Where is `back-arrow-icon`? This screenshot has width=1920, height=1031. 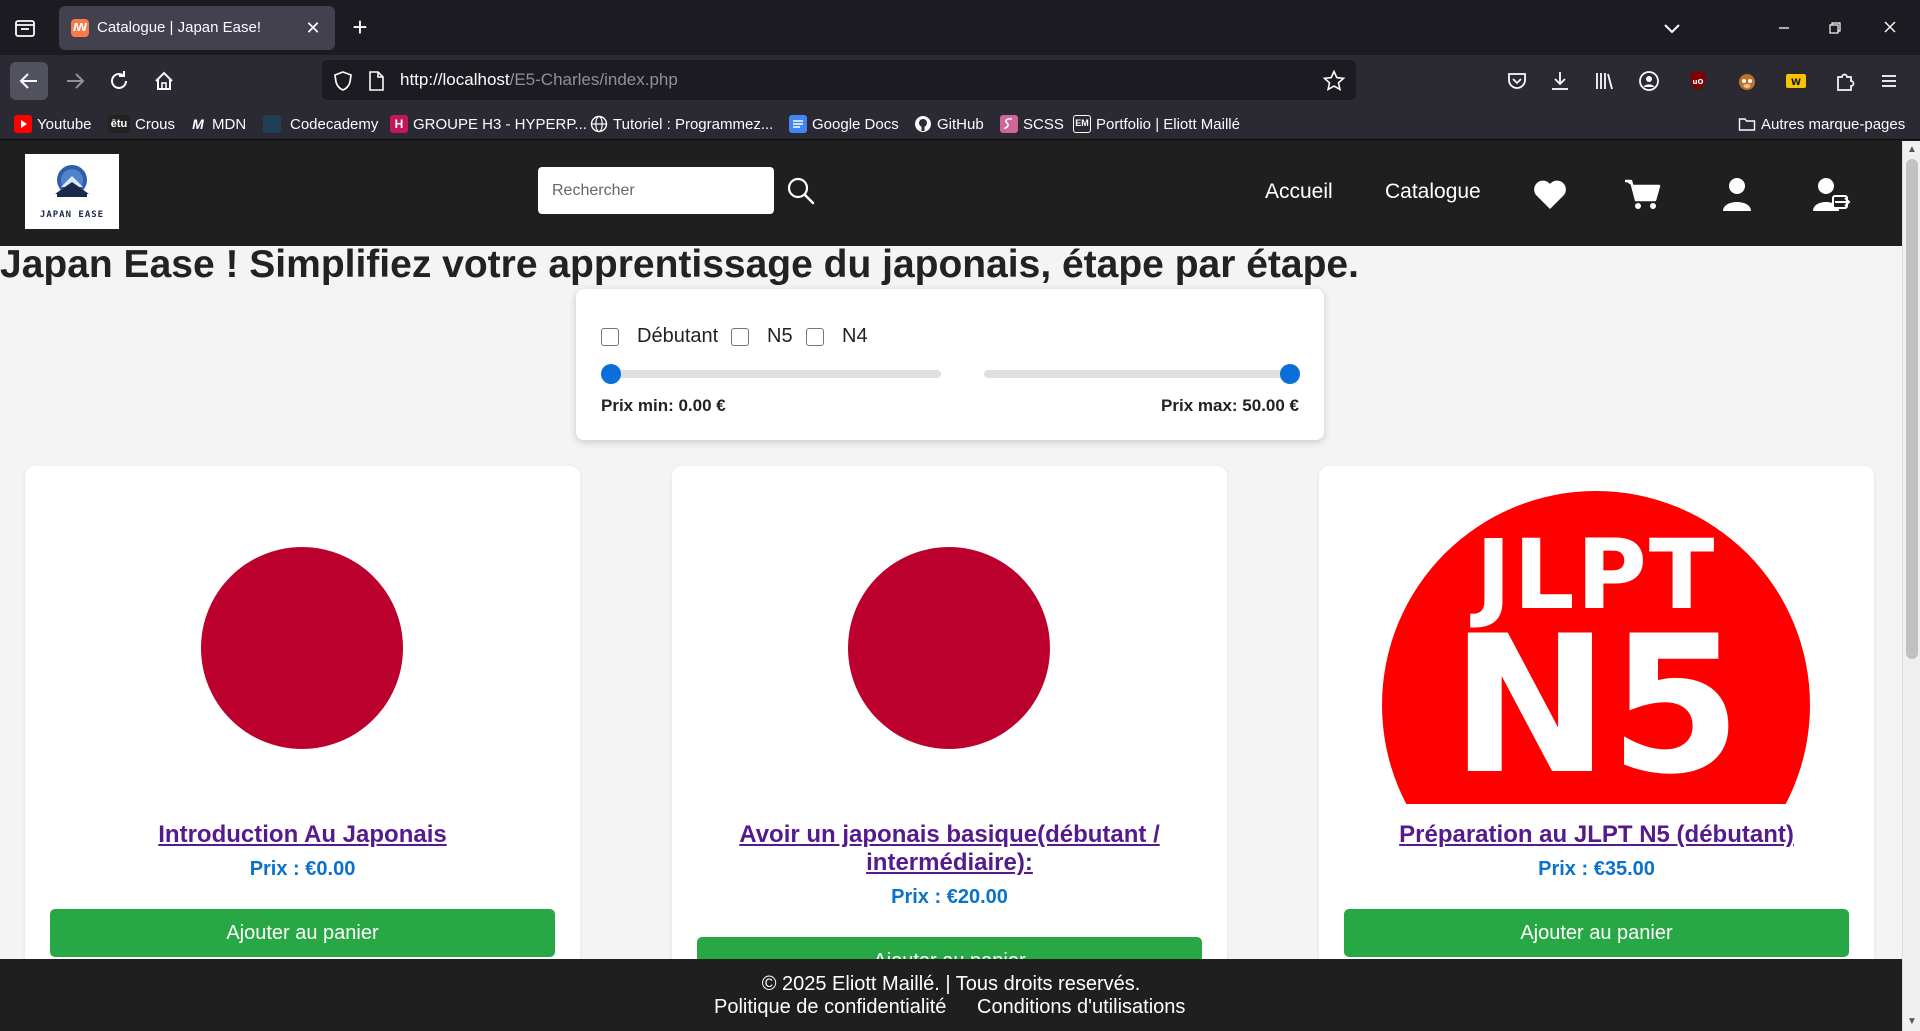
back-arrow-icon is located at coordinates (29, 81).